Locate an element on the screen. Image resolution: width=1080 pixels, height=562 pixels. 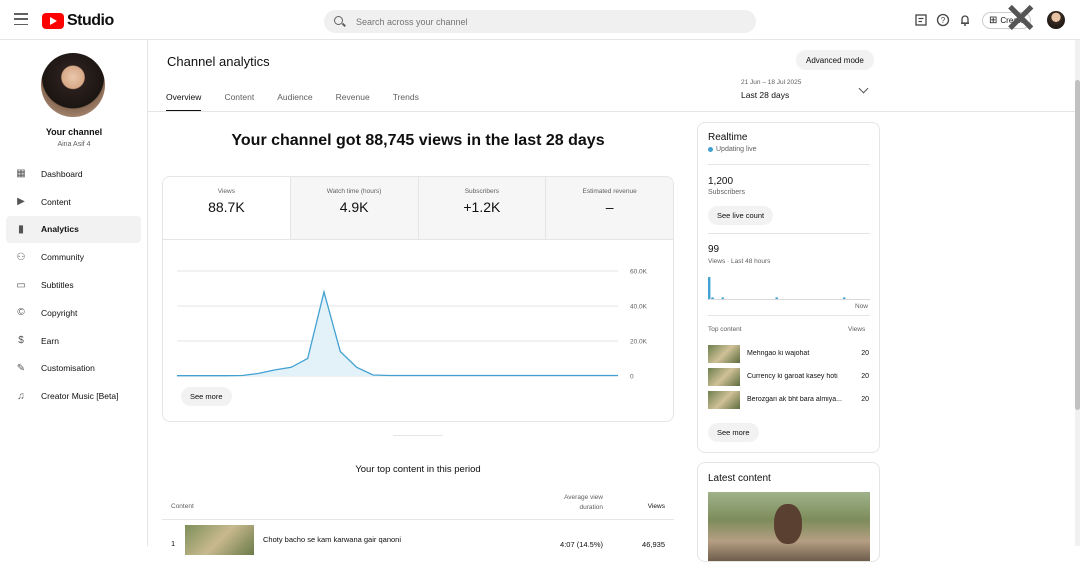
search-bar is located at coordinates (540, 21).